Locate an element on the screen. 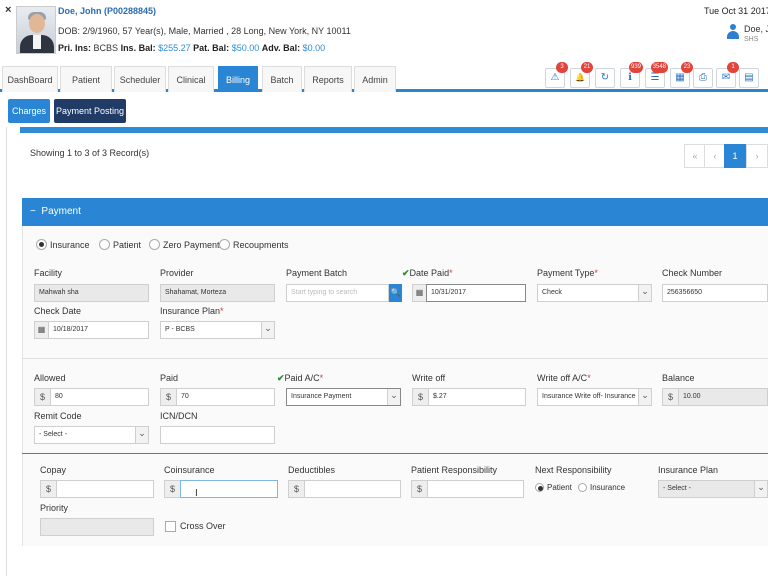  close-icon: × is located at coordinates (8, 10).